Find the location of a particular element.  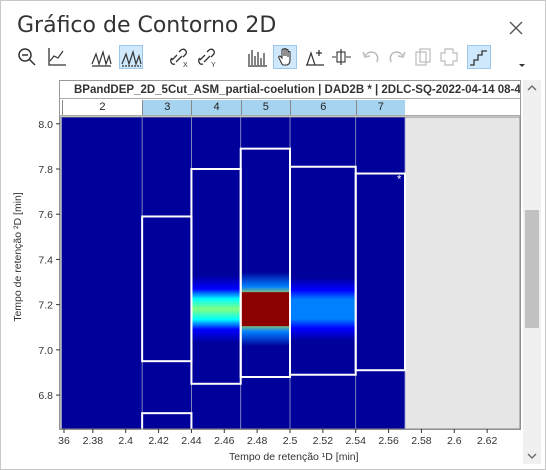

vertical-scrollbar is located at coordinates (532, 272).